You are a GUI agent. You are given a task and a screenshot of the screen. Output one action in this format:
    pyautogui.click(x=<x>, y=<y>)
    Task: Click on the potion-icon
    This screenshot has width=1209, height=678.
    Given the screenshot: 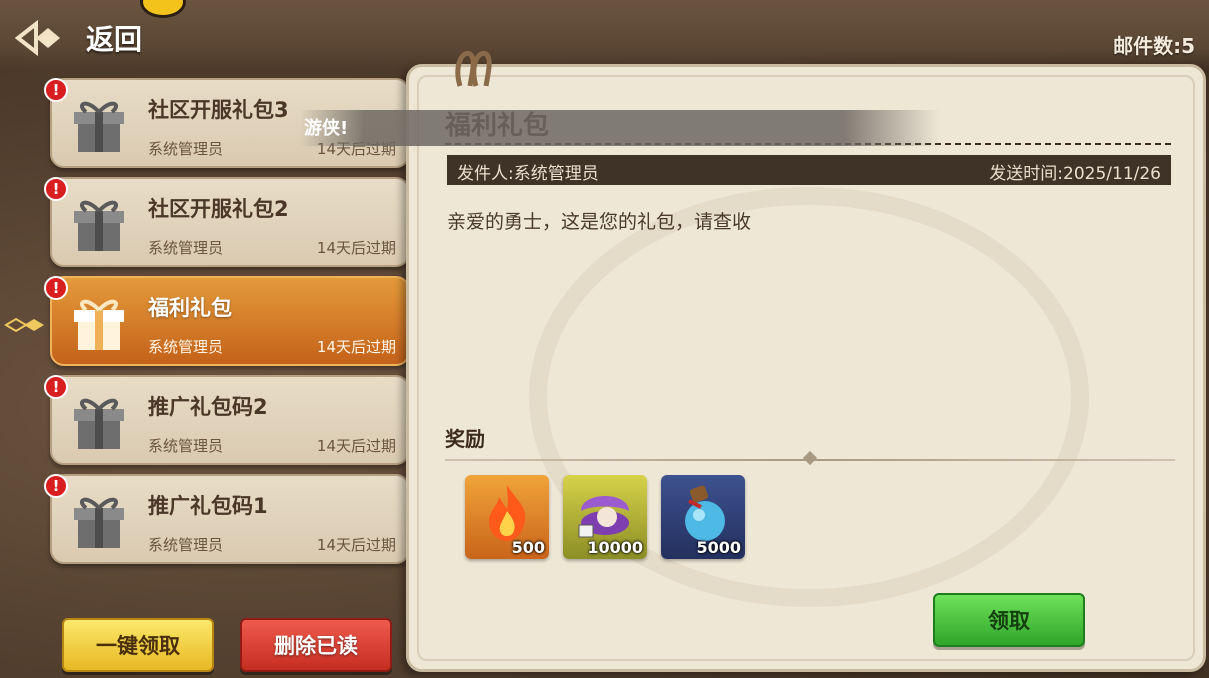 What is the action you would take?
    pyautogui.click(x=705, y=513)
    